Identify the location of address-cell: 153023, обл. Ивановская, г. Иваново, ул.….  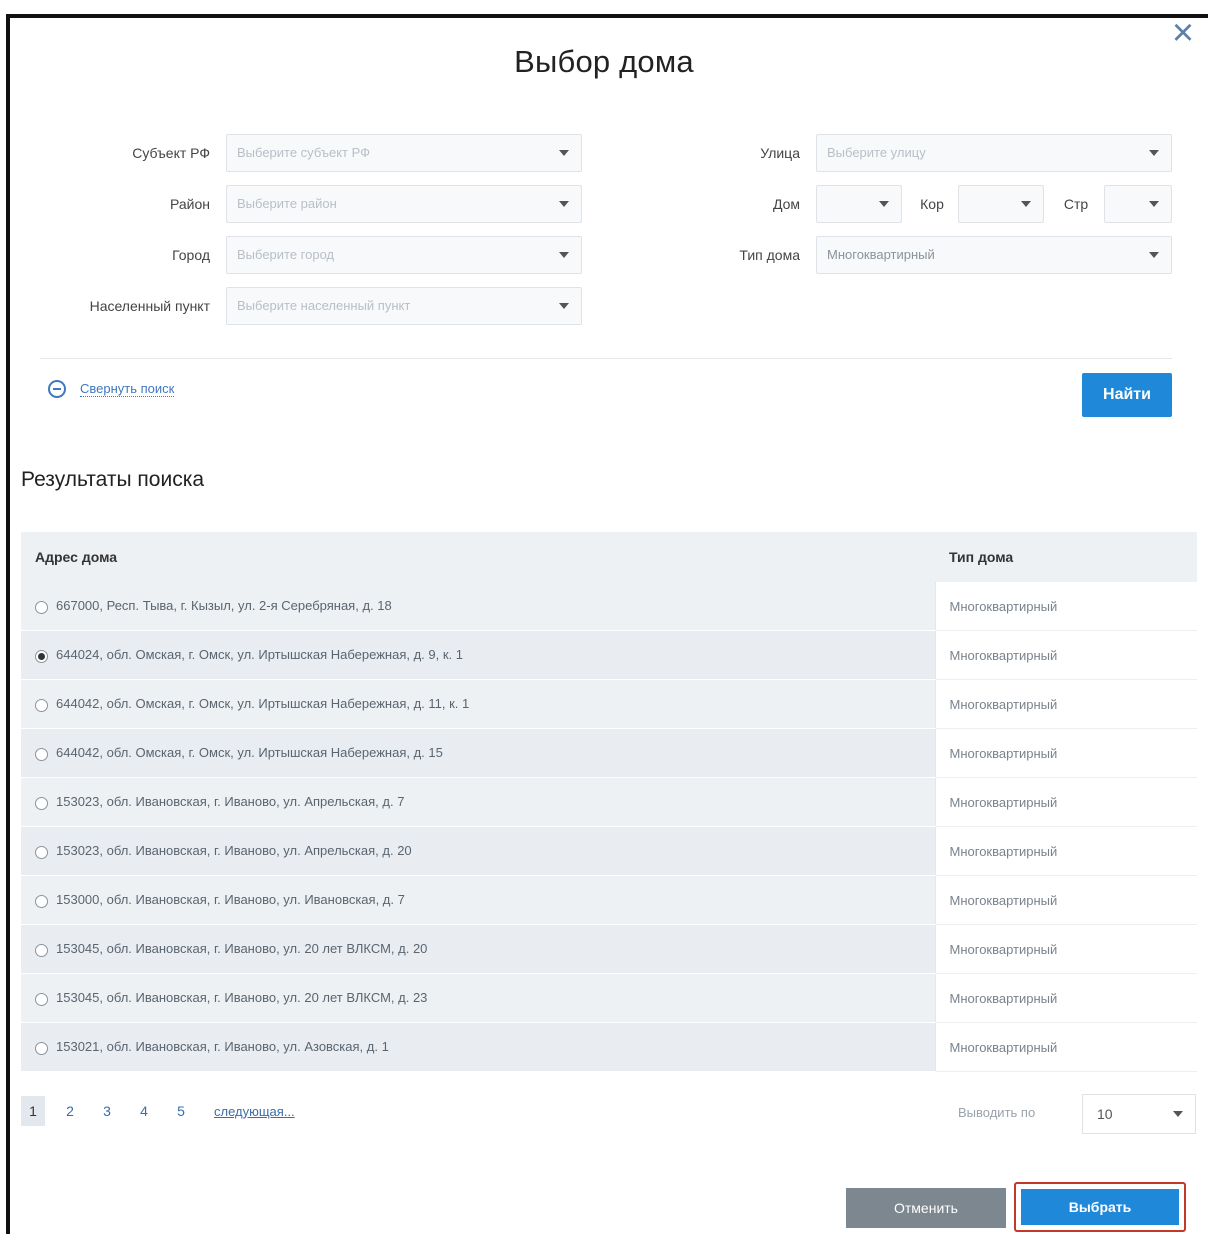
(478, 851).